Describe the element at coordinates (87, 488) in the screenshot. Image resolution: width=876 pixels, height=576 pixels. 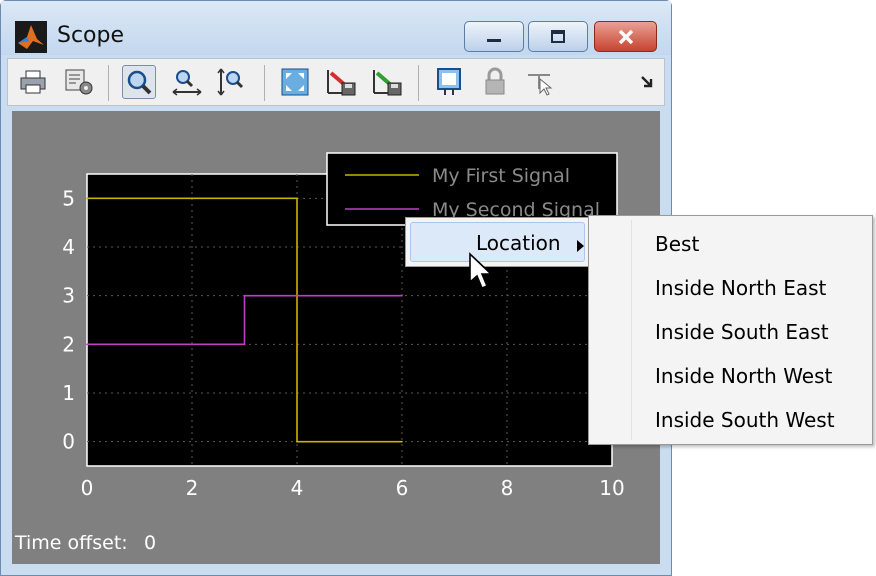
I see `x-tick-label: 0` at that location.